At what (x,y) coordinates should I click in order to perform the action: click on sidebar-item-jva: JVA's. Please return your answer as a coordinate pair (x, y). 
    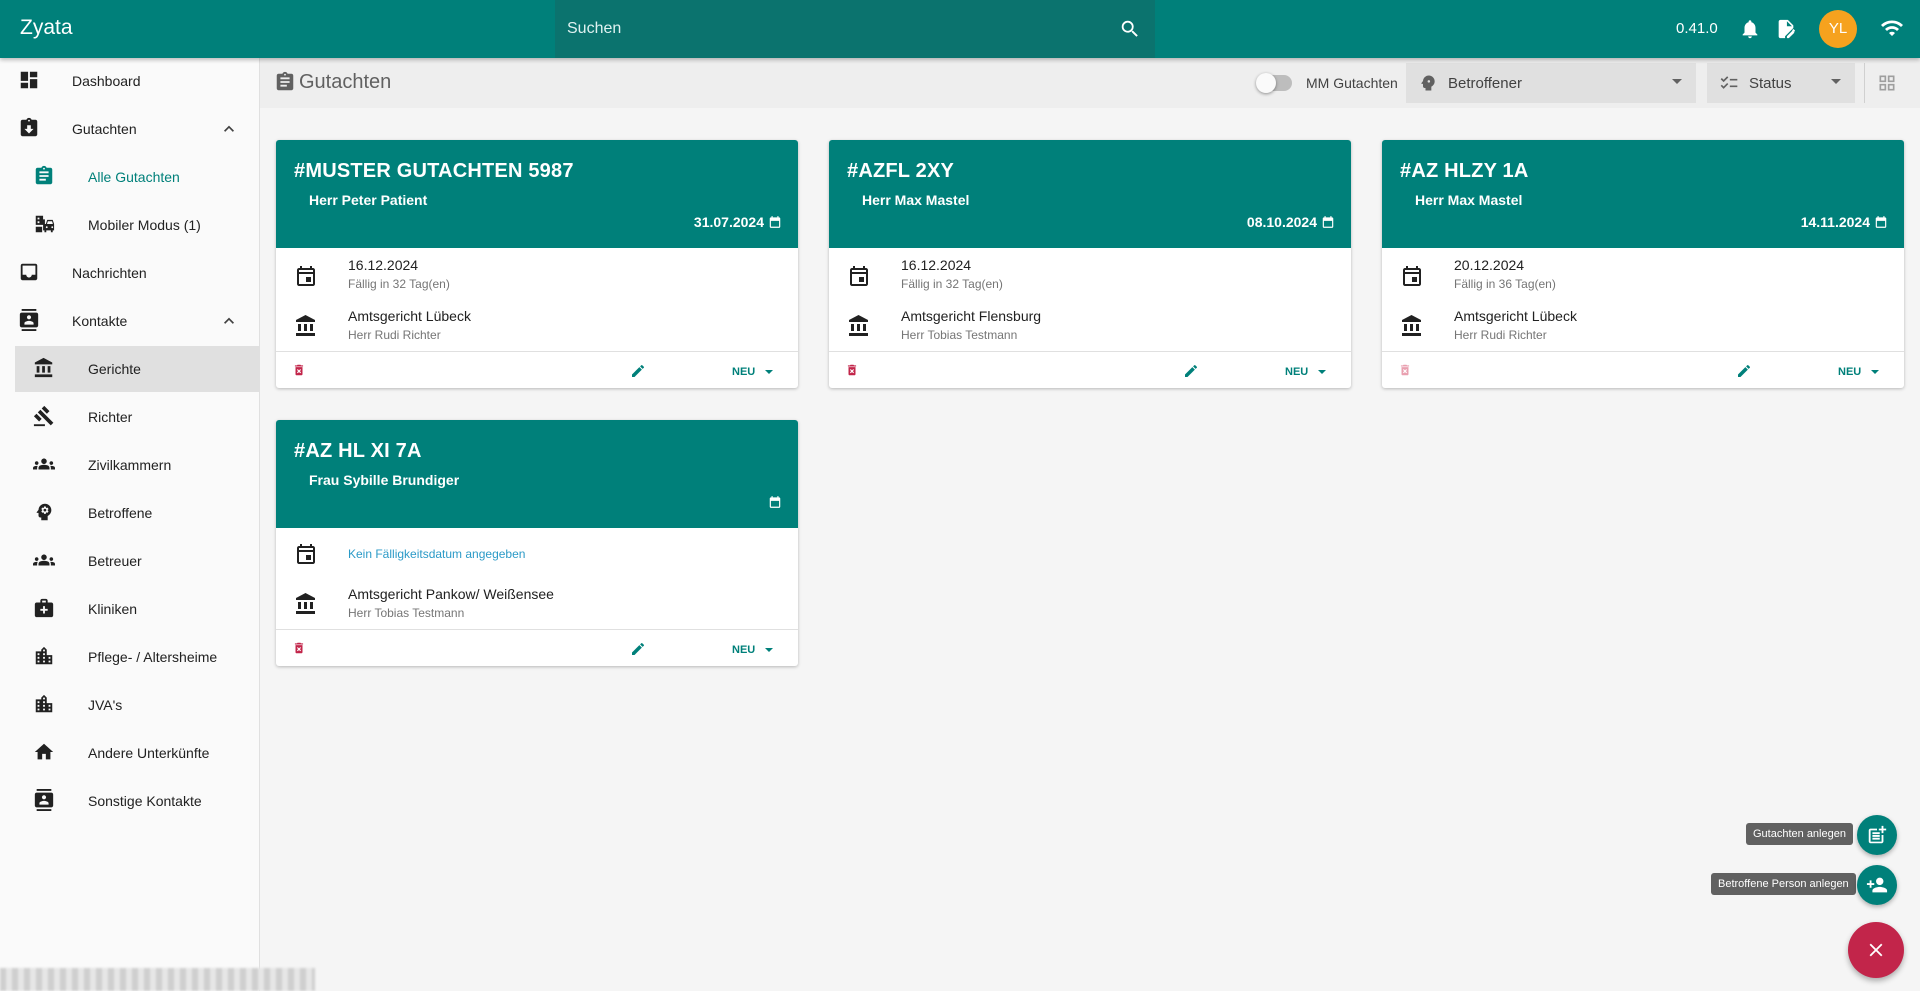
    Looking at the image, I should click on (129, 705).